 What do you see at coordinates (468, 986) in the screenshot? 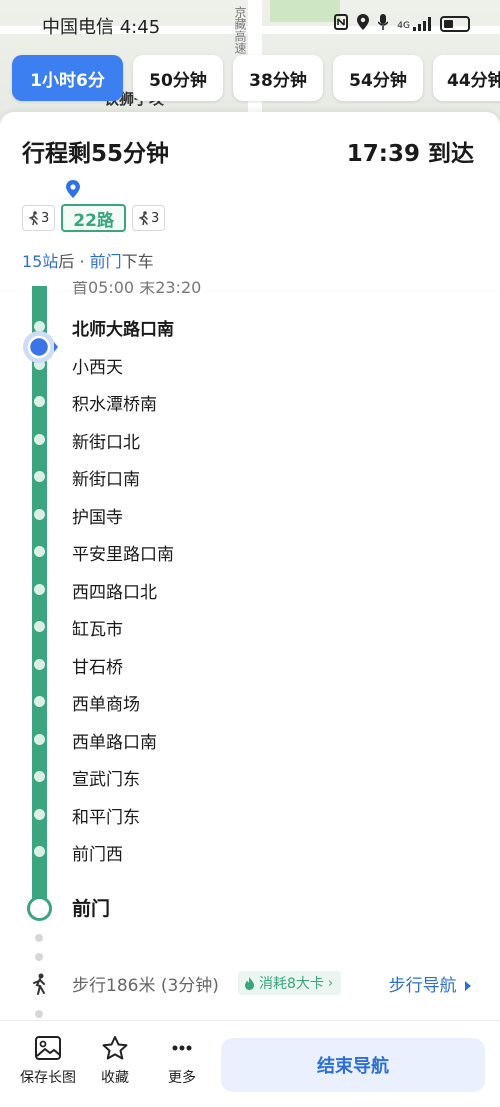
I see `caret-right-icon` at bounding box center [468, 986].